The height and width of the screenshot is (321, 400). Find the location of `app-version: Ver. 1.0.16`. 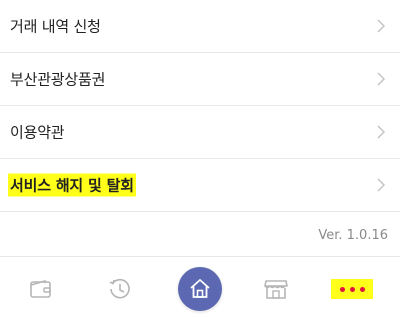

app-version: Ver. 1.0.16 is located at coordinates (353, 235).